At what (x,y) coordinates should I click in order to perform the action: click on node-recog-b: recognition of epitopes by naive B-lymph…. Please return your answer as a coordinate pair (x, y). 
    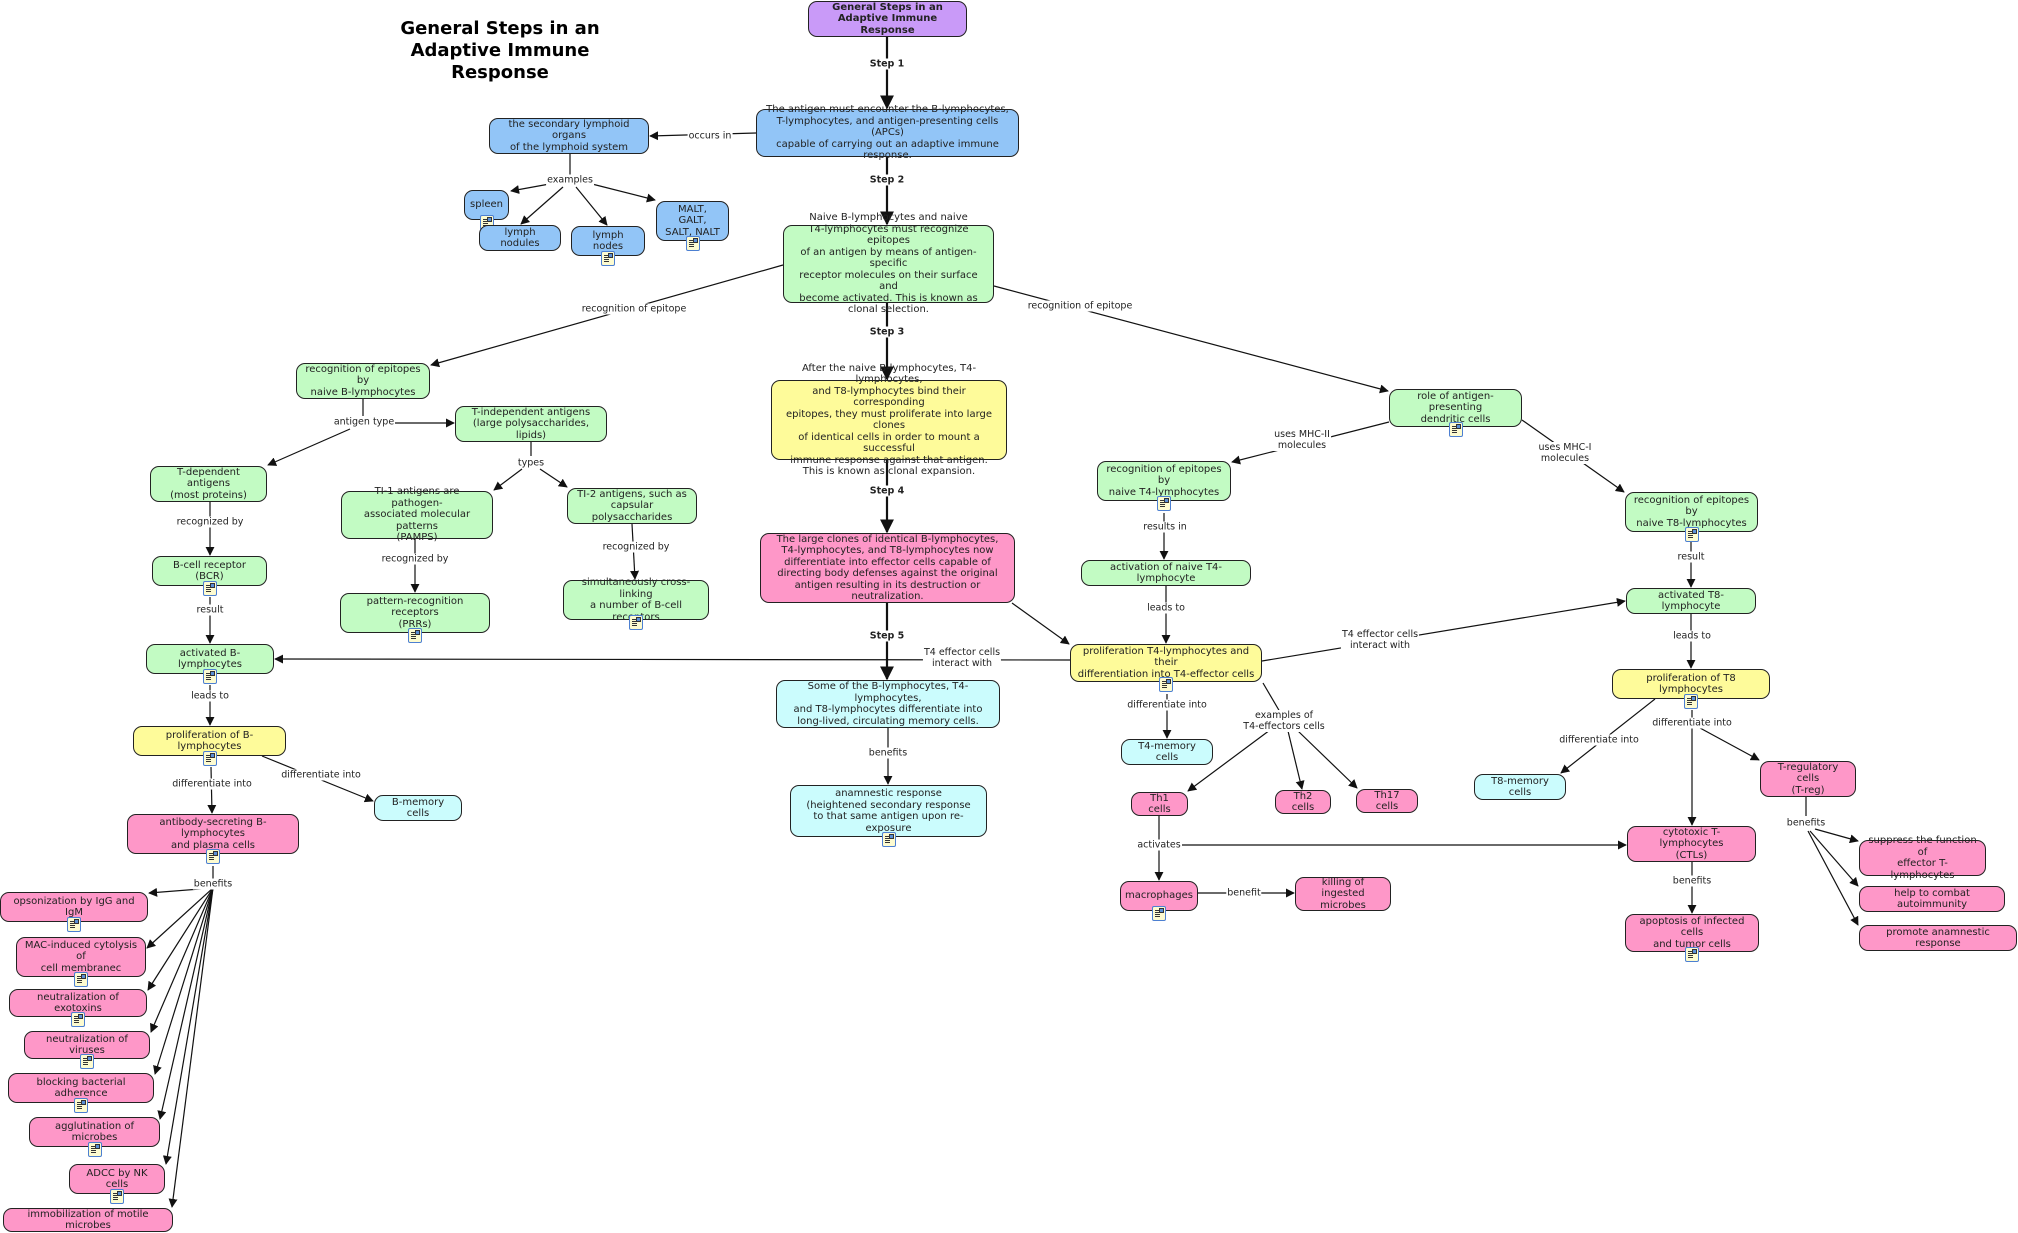
    Looking at the image, I should click on (363, 381).